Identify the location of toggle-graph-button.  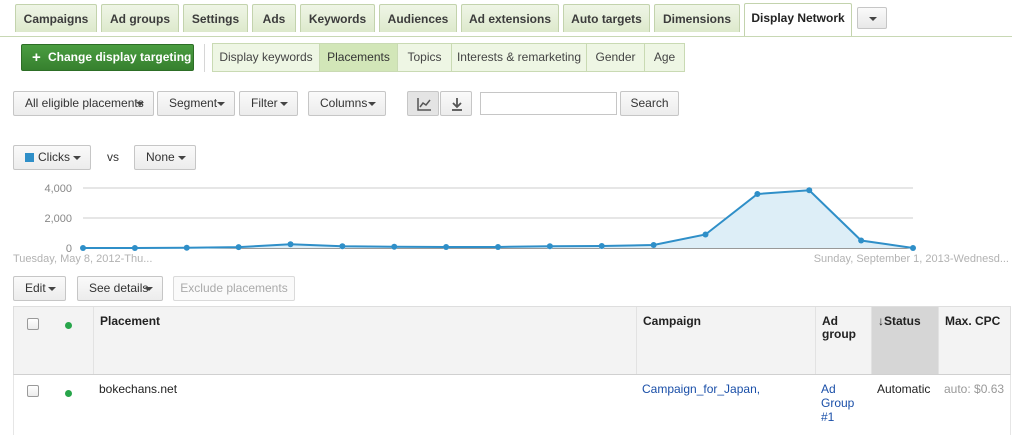
(423, 103).